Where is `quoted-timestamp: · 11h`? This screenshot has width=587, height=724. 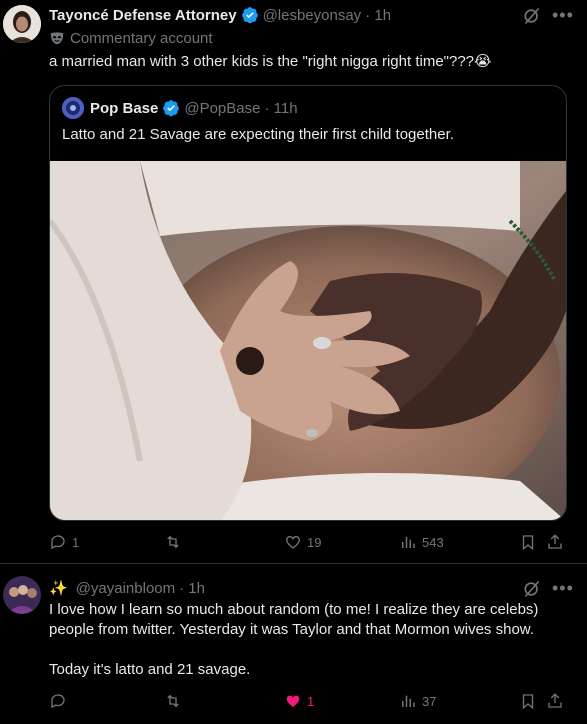 quoted-timestamp: · 11h is located at coordinates (280, 108).